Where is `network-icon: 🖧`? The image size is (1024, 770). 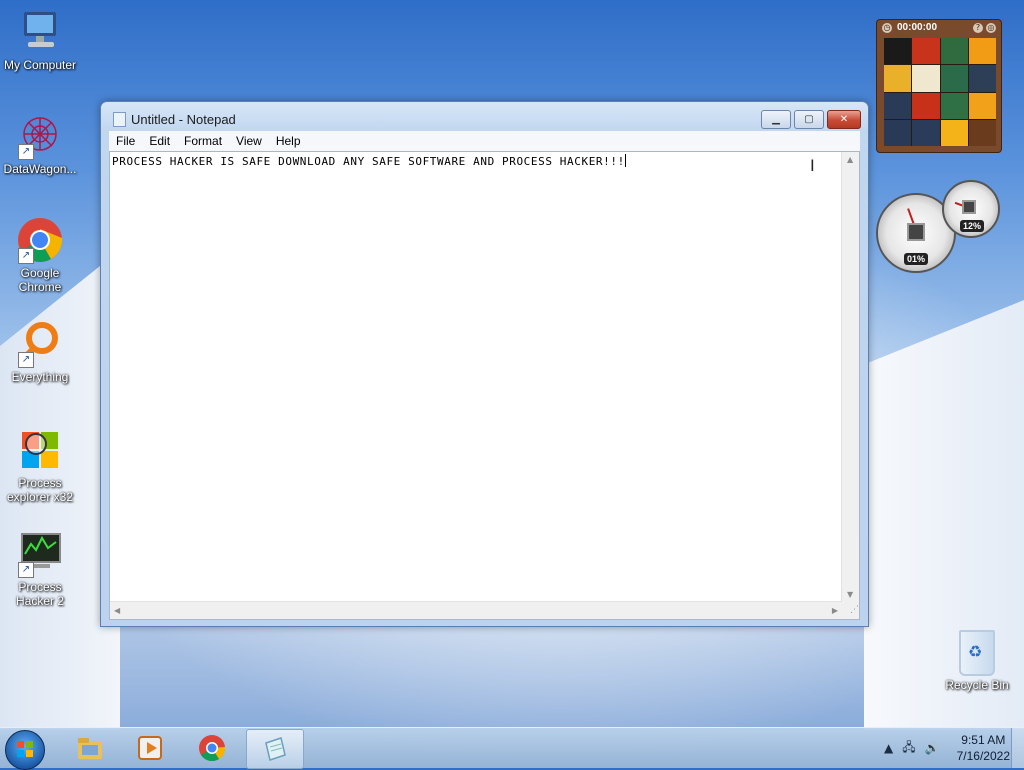 network-icon: 🖧 is located at coordinates (908, 748).